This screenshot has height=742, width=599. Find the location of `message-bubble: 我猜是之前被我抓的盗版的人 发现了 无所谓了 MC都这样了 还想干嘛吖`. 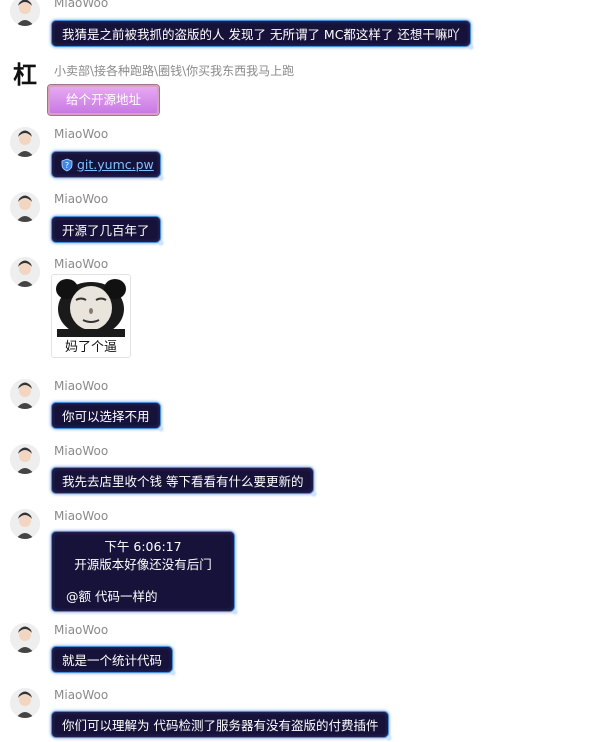

message-bubble: 我猜是之前被我抓的盗版的人 发现了 无所谓了 MC都这样了 还想干嘛吖 is located at coordinates (262, 34).